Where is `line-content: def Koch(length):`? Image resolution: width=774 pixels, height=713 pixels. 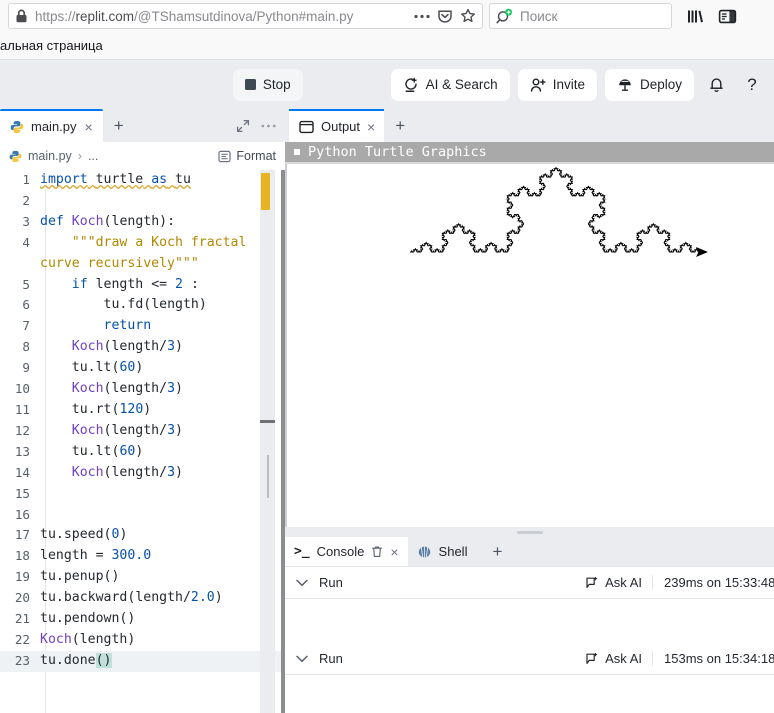
line-content: def Koch(length): is located at coordinates (162, 222).